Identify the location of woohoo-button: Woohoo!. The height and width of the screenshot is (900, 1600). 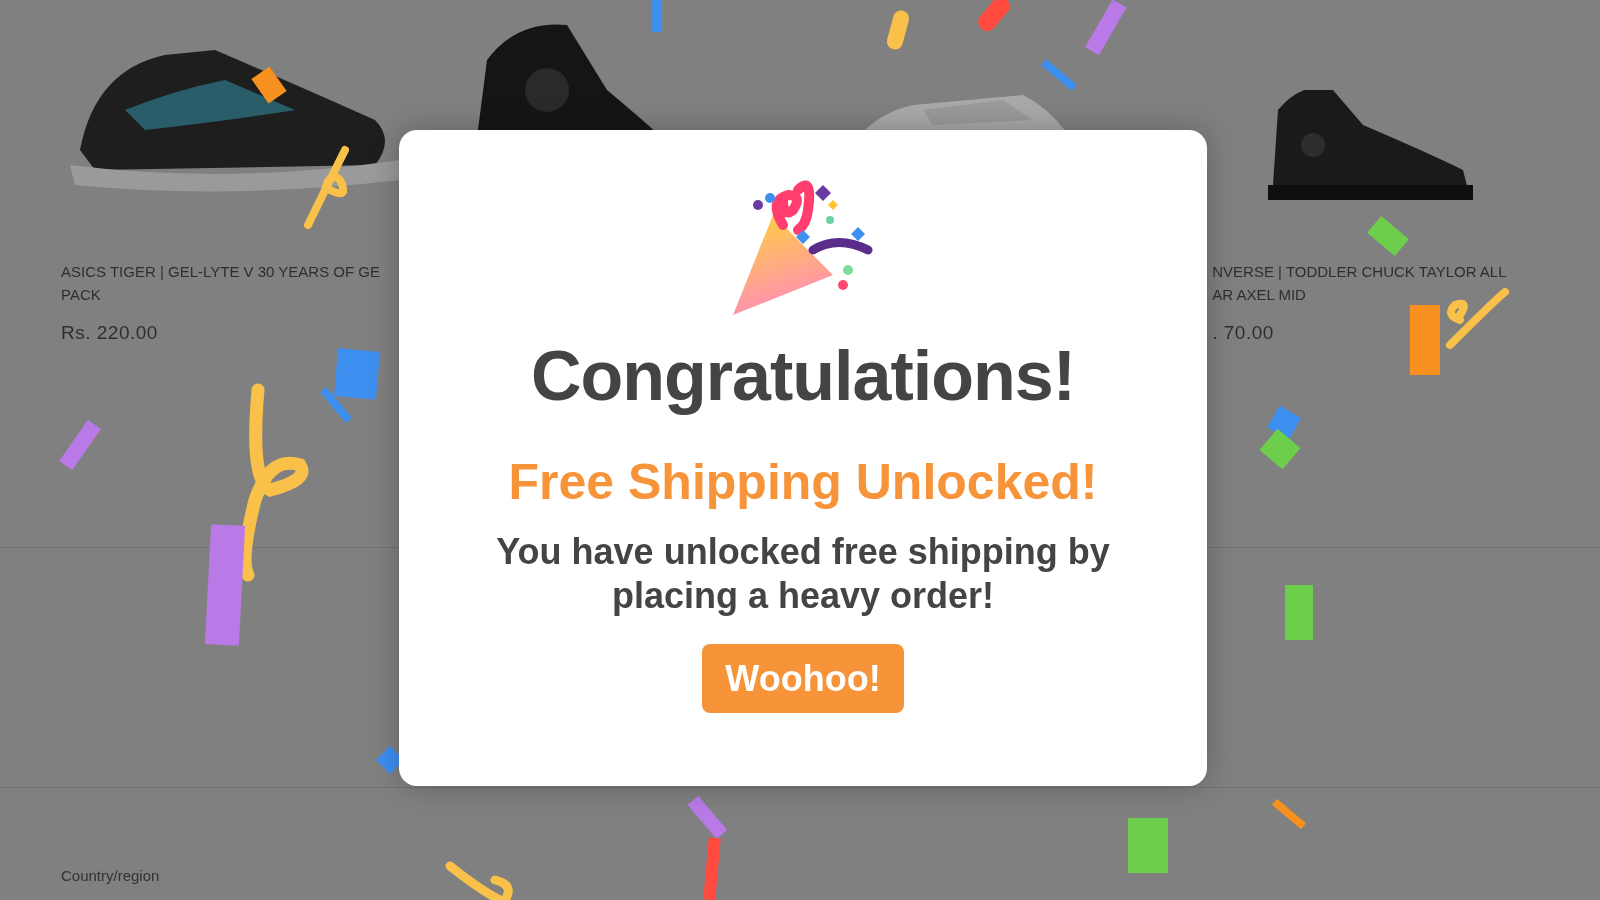
(803, 678).